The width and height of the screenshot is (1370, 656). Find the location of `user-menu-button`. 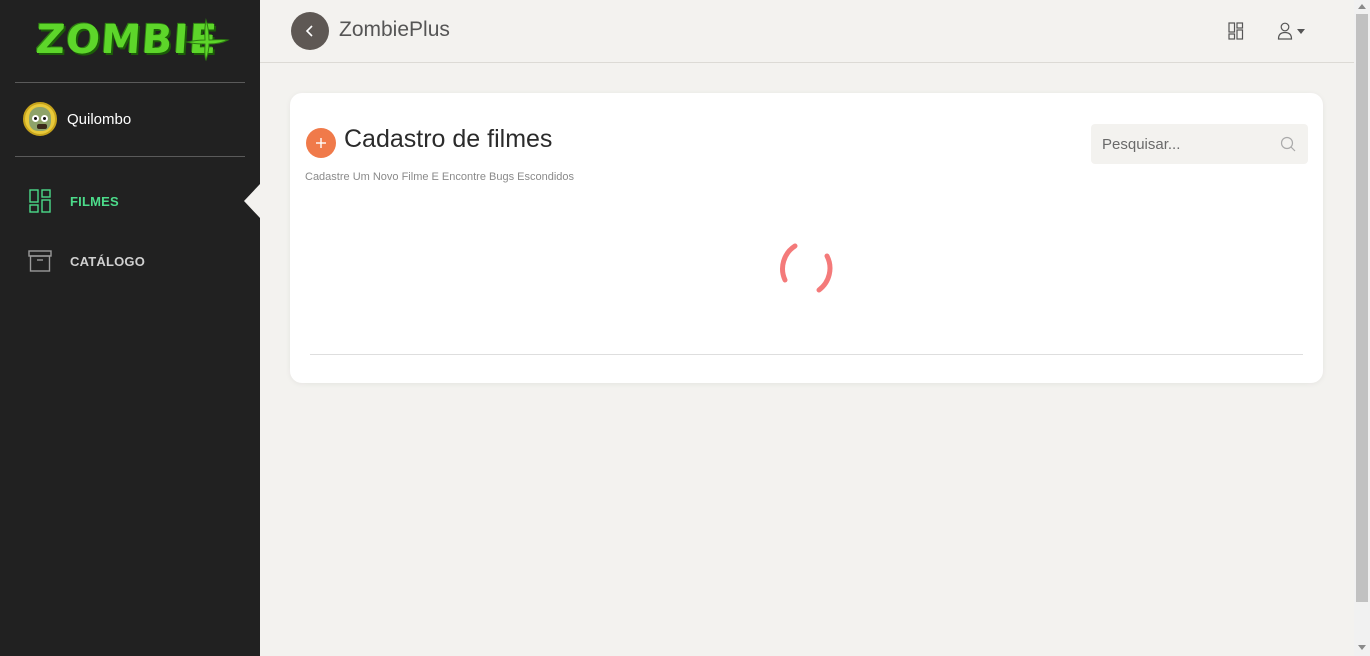

user-menu-button is located at coordinates (1291, 31).